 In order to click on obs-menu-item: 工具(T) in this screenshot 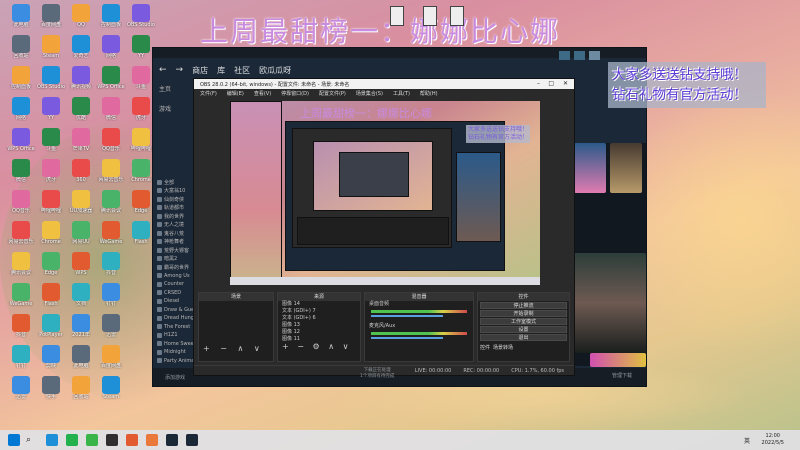, I will do `click(401, 93)`.